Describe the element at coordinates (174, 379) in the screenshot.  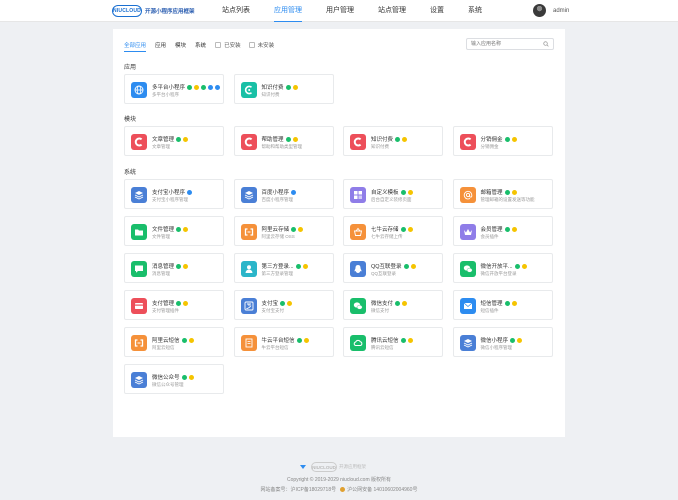
I see `app-card: 微信公众号 微信公众号管理` at that location.